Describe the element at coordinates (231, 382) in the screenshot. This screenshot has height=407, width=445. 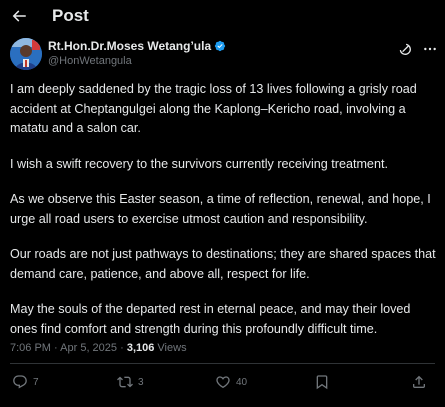
I see `like-button: 40` at that location.